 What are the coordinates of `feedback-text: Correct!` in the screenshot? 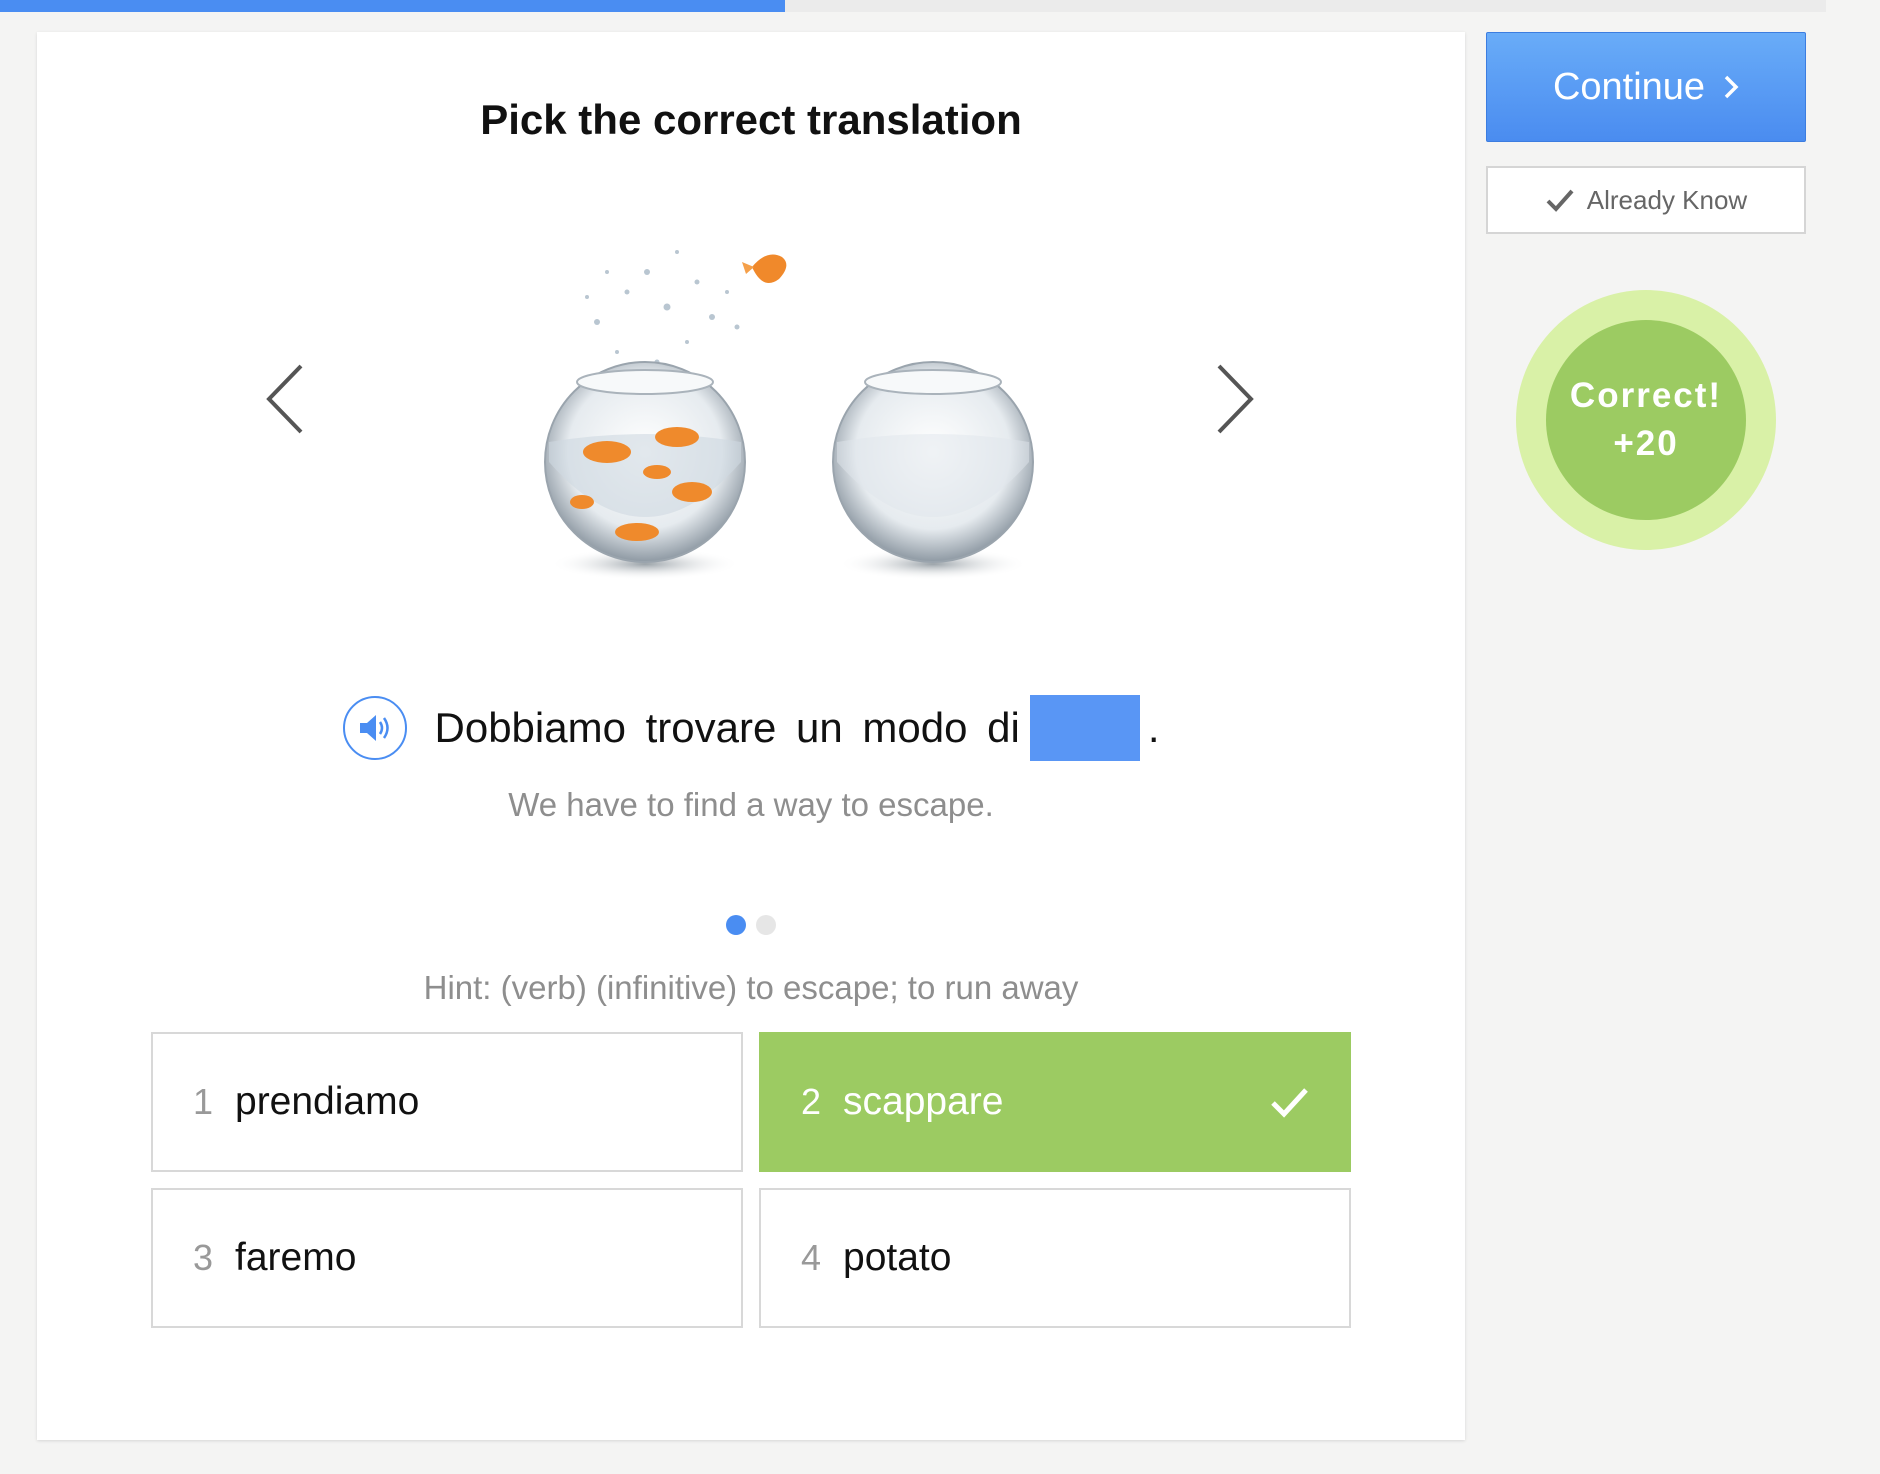 It's located at (1646, 395).